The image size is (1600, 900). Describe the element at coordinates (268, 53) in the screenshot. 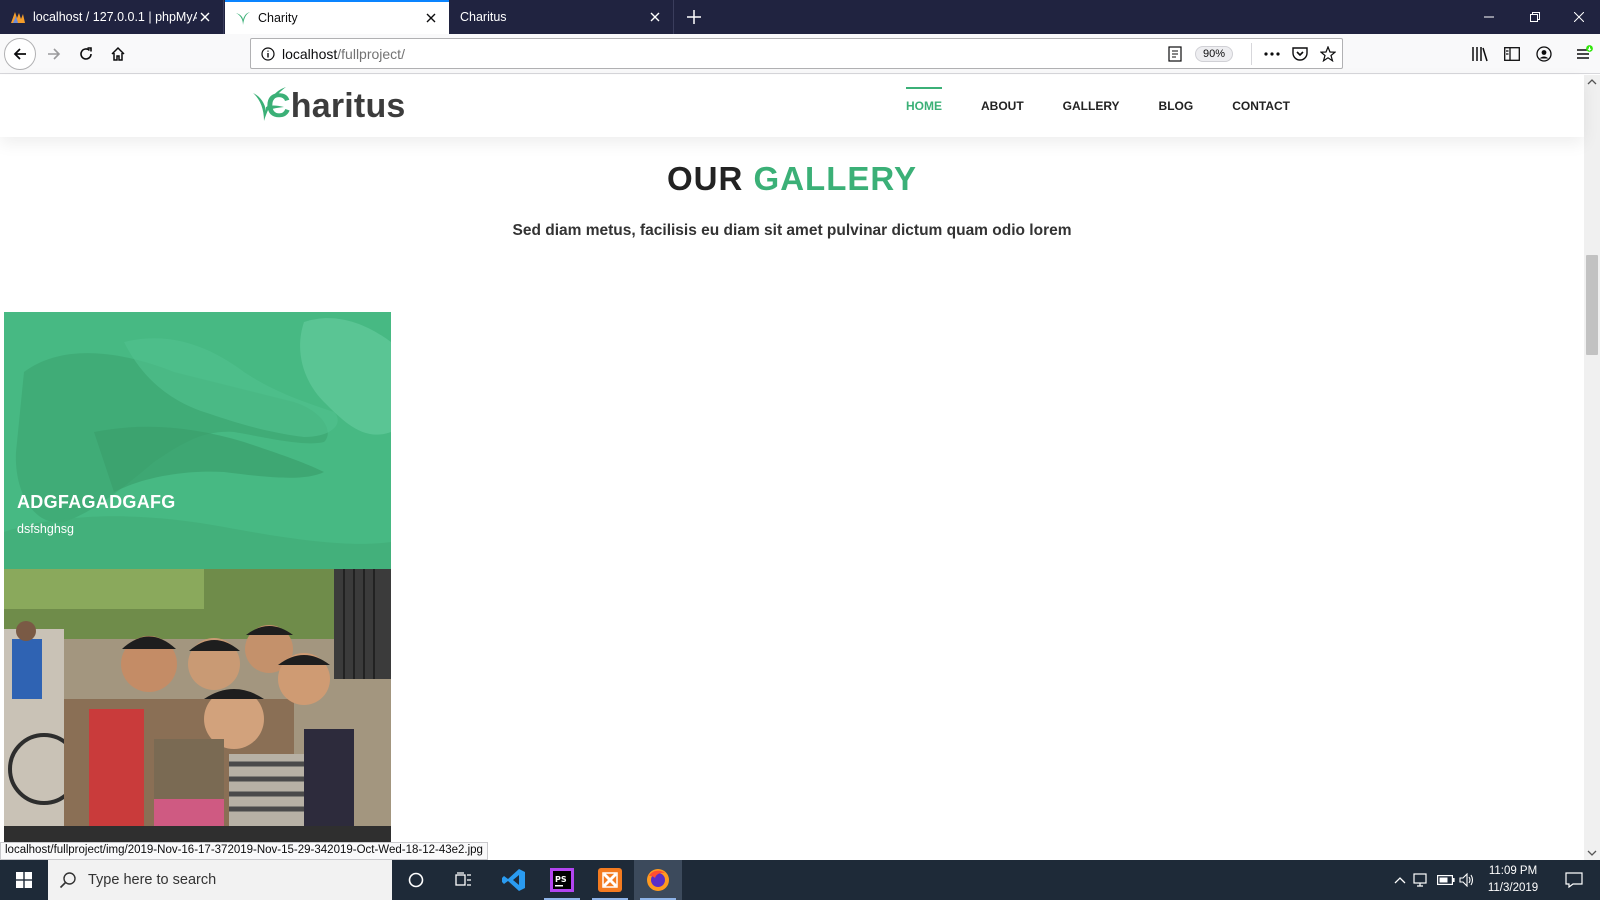

I see `site-info-icon` at that location.